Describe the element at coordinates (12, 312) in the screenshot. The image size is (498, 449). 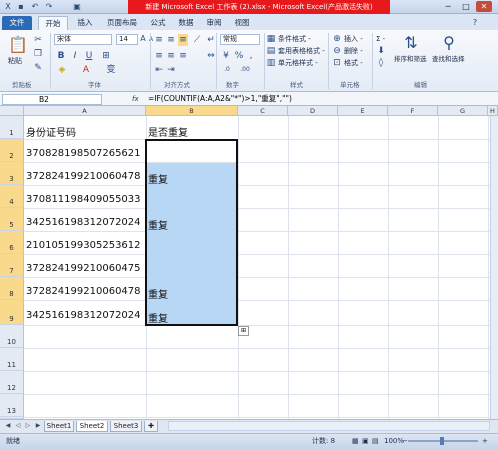
I see `row-header: 9` at that location.